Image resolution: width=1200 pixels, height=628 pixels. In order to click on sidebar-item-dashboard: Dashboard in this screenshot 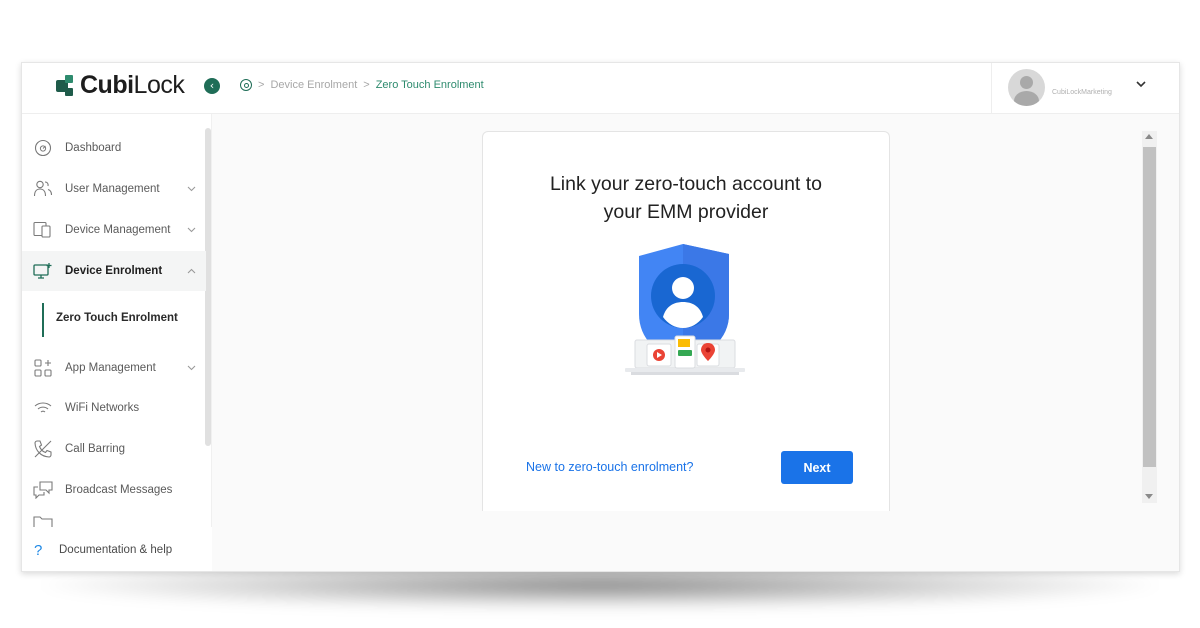, I will do `click(114, 148)`.